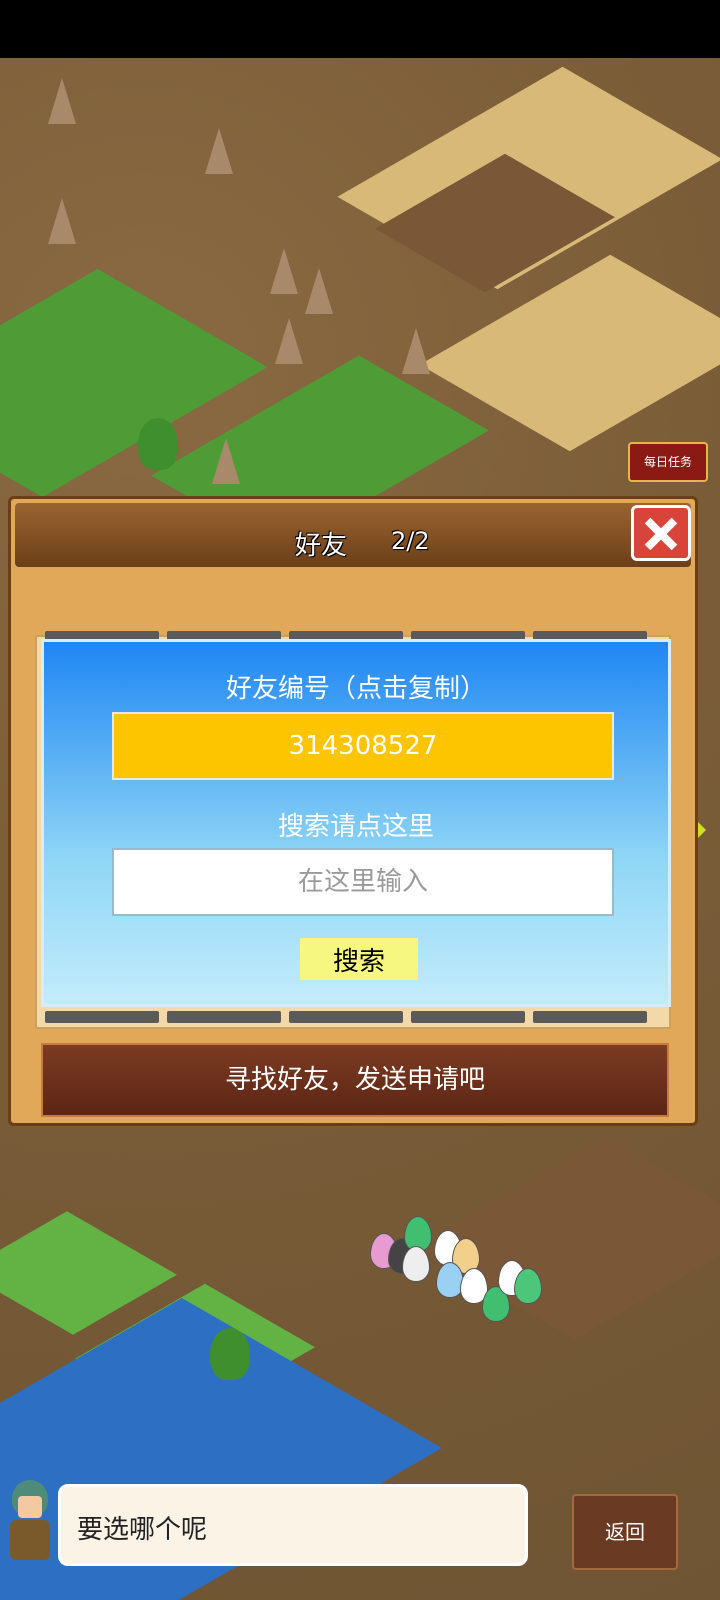 This screenshot has width=720, height=1600. Describe the element at coordinates (353, 535) in the screenshot. I see `dialog-title-bar: 好友 2/2` at that location.